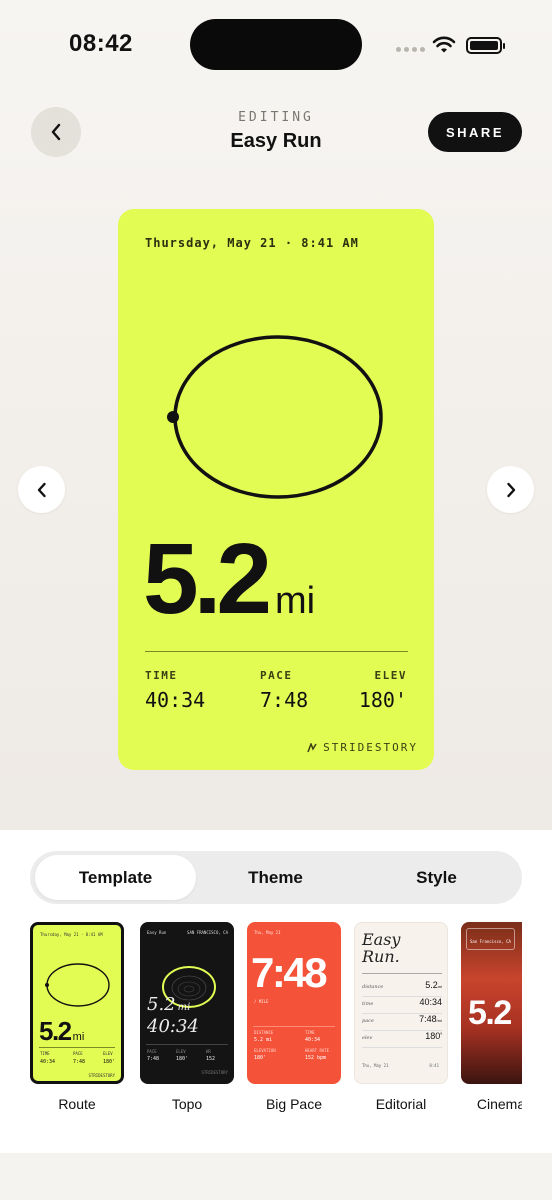 The height and width of the screenshot is (1200, 552). I want to click on thumb-distance-unit: mi, so click(184, 1007).